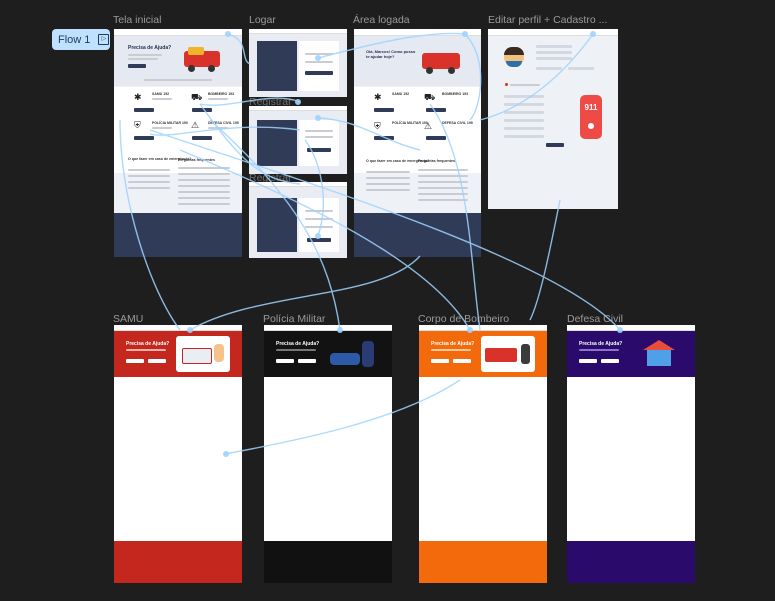  I want to click on frame-label-logar: Logar, so click(262, 20).